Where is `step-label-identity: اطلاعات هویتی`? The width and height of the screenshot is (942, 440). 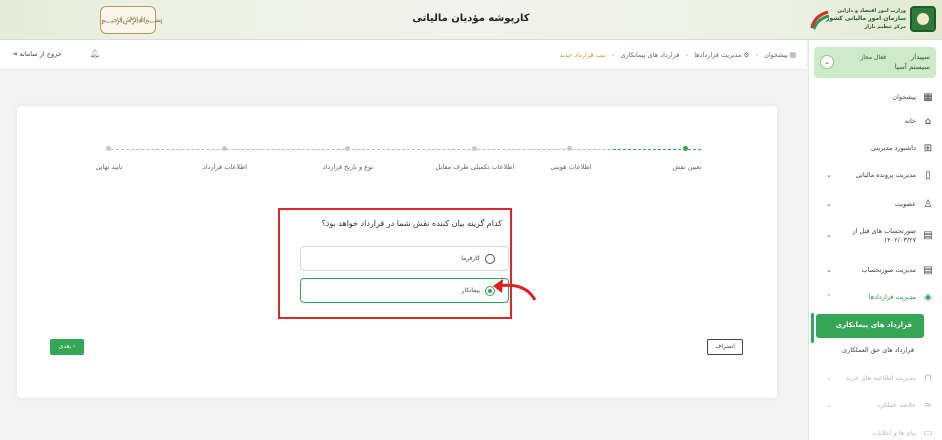 step-label-identity: اطلاعات هویتی is located at coordinates (571, 167).